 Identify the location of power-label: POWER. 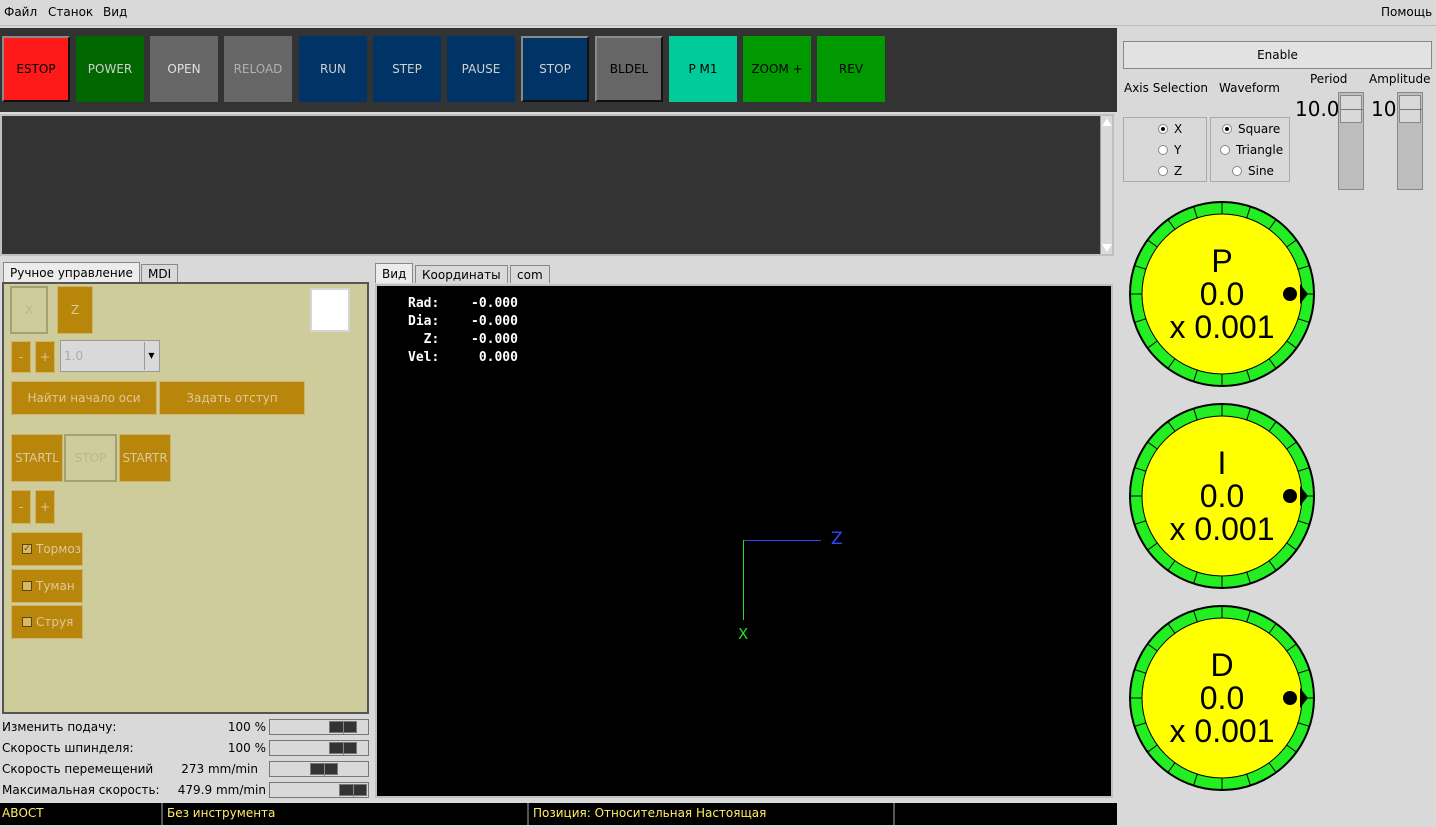
(110, 69).